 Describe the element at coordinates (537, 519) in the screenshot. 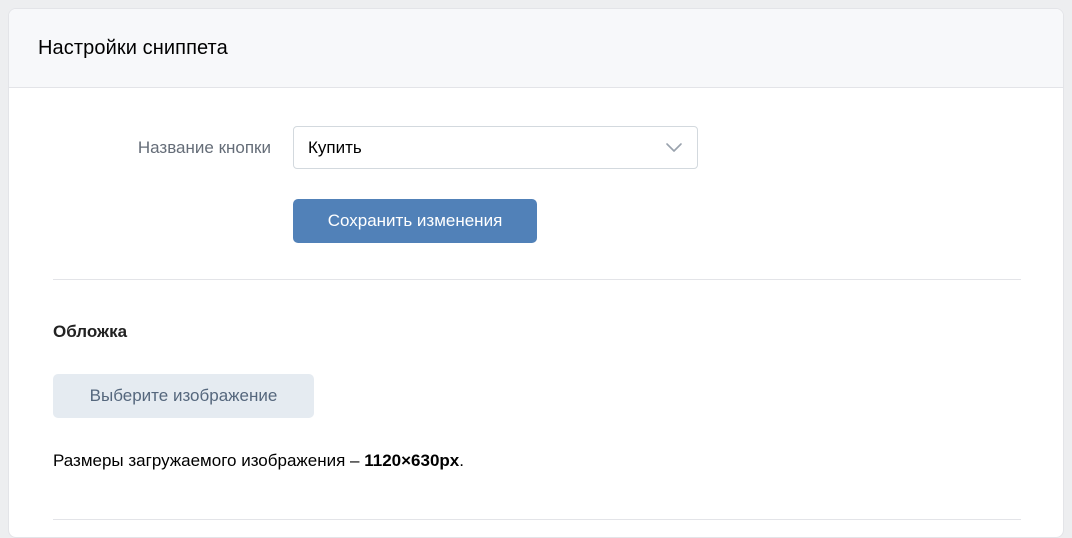

I see `section-divider-bottom` at that location.